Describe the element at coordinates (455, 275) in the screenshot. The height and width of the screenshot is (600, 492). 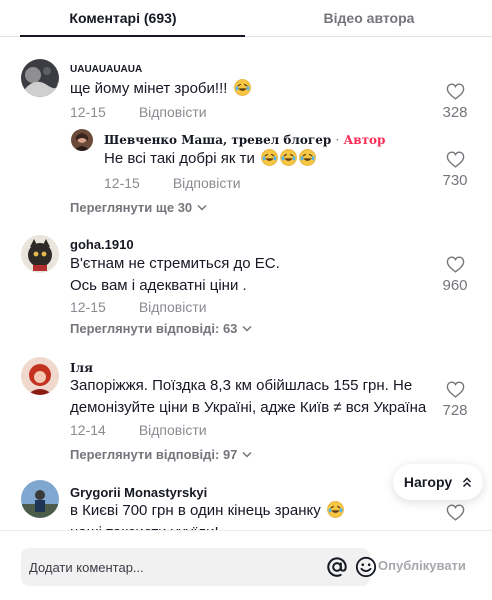
I see `like-button: 960` at that location.